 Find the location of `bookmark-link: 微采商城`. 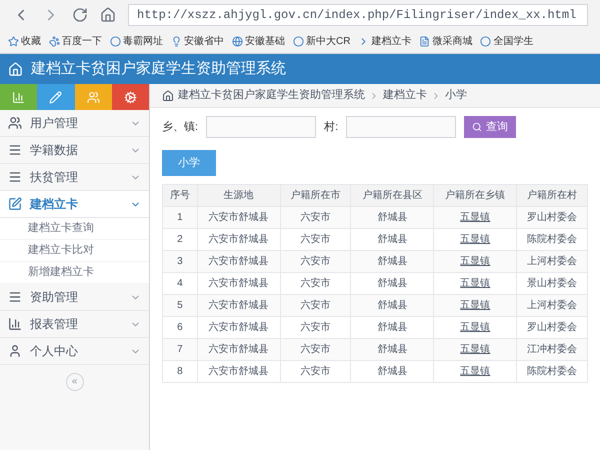

bookmark-link: 微采商城 is located at coordinates (445, 41).